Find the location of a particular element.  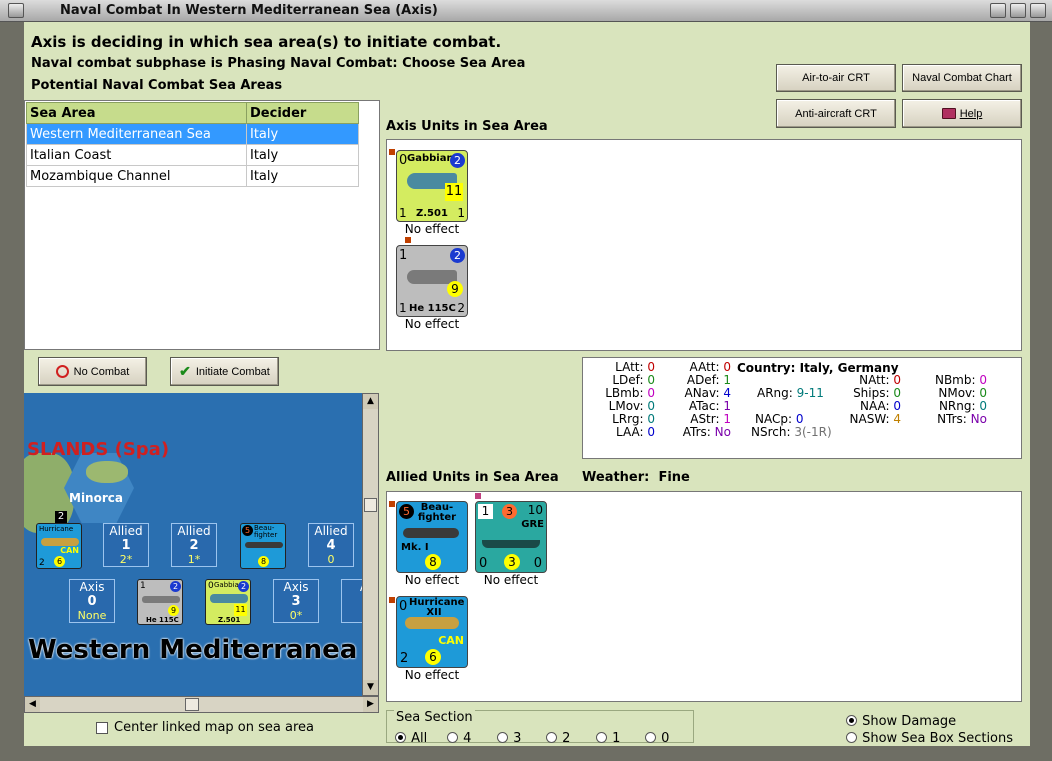

sea-section-option-1: 1 is located at coordinates (608, 736).